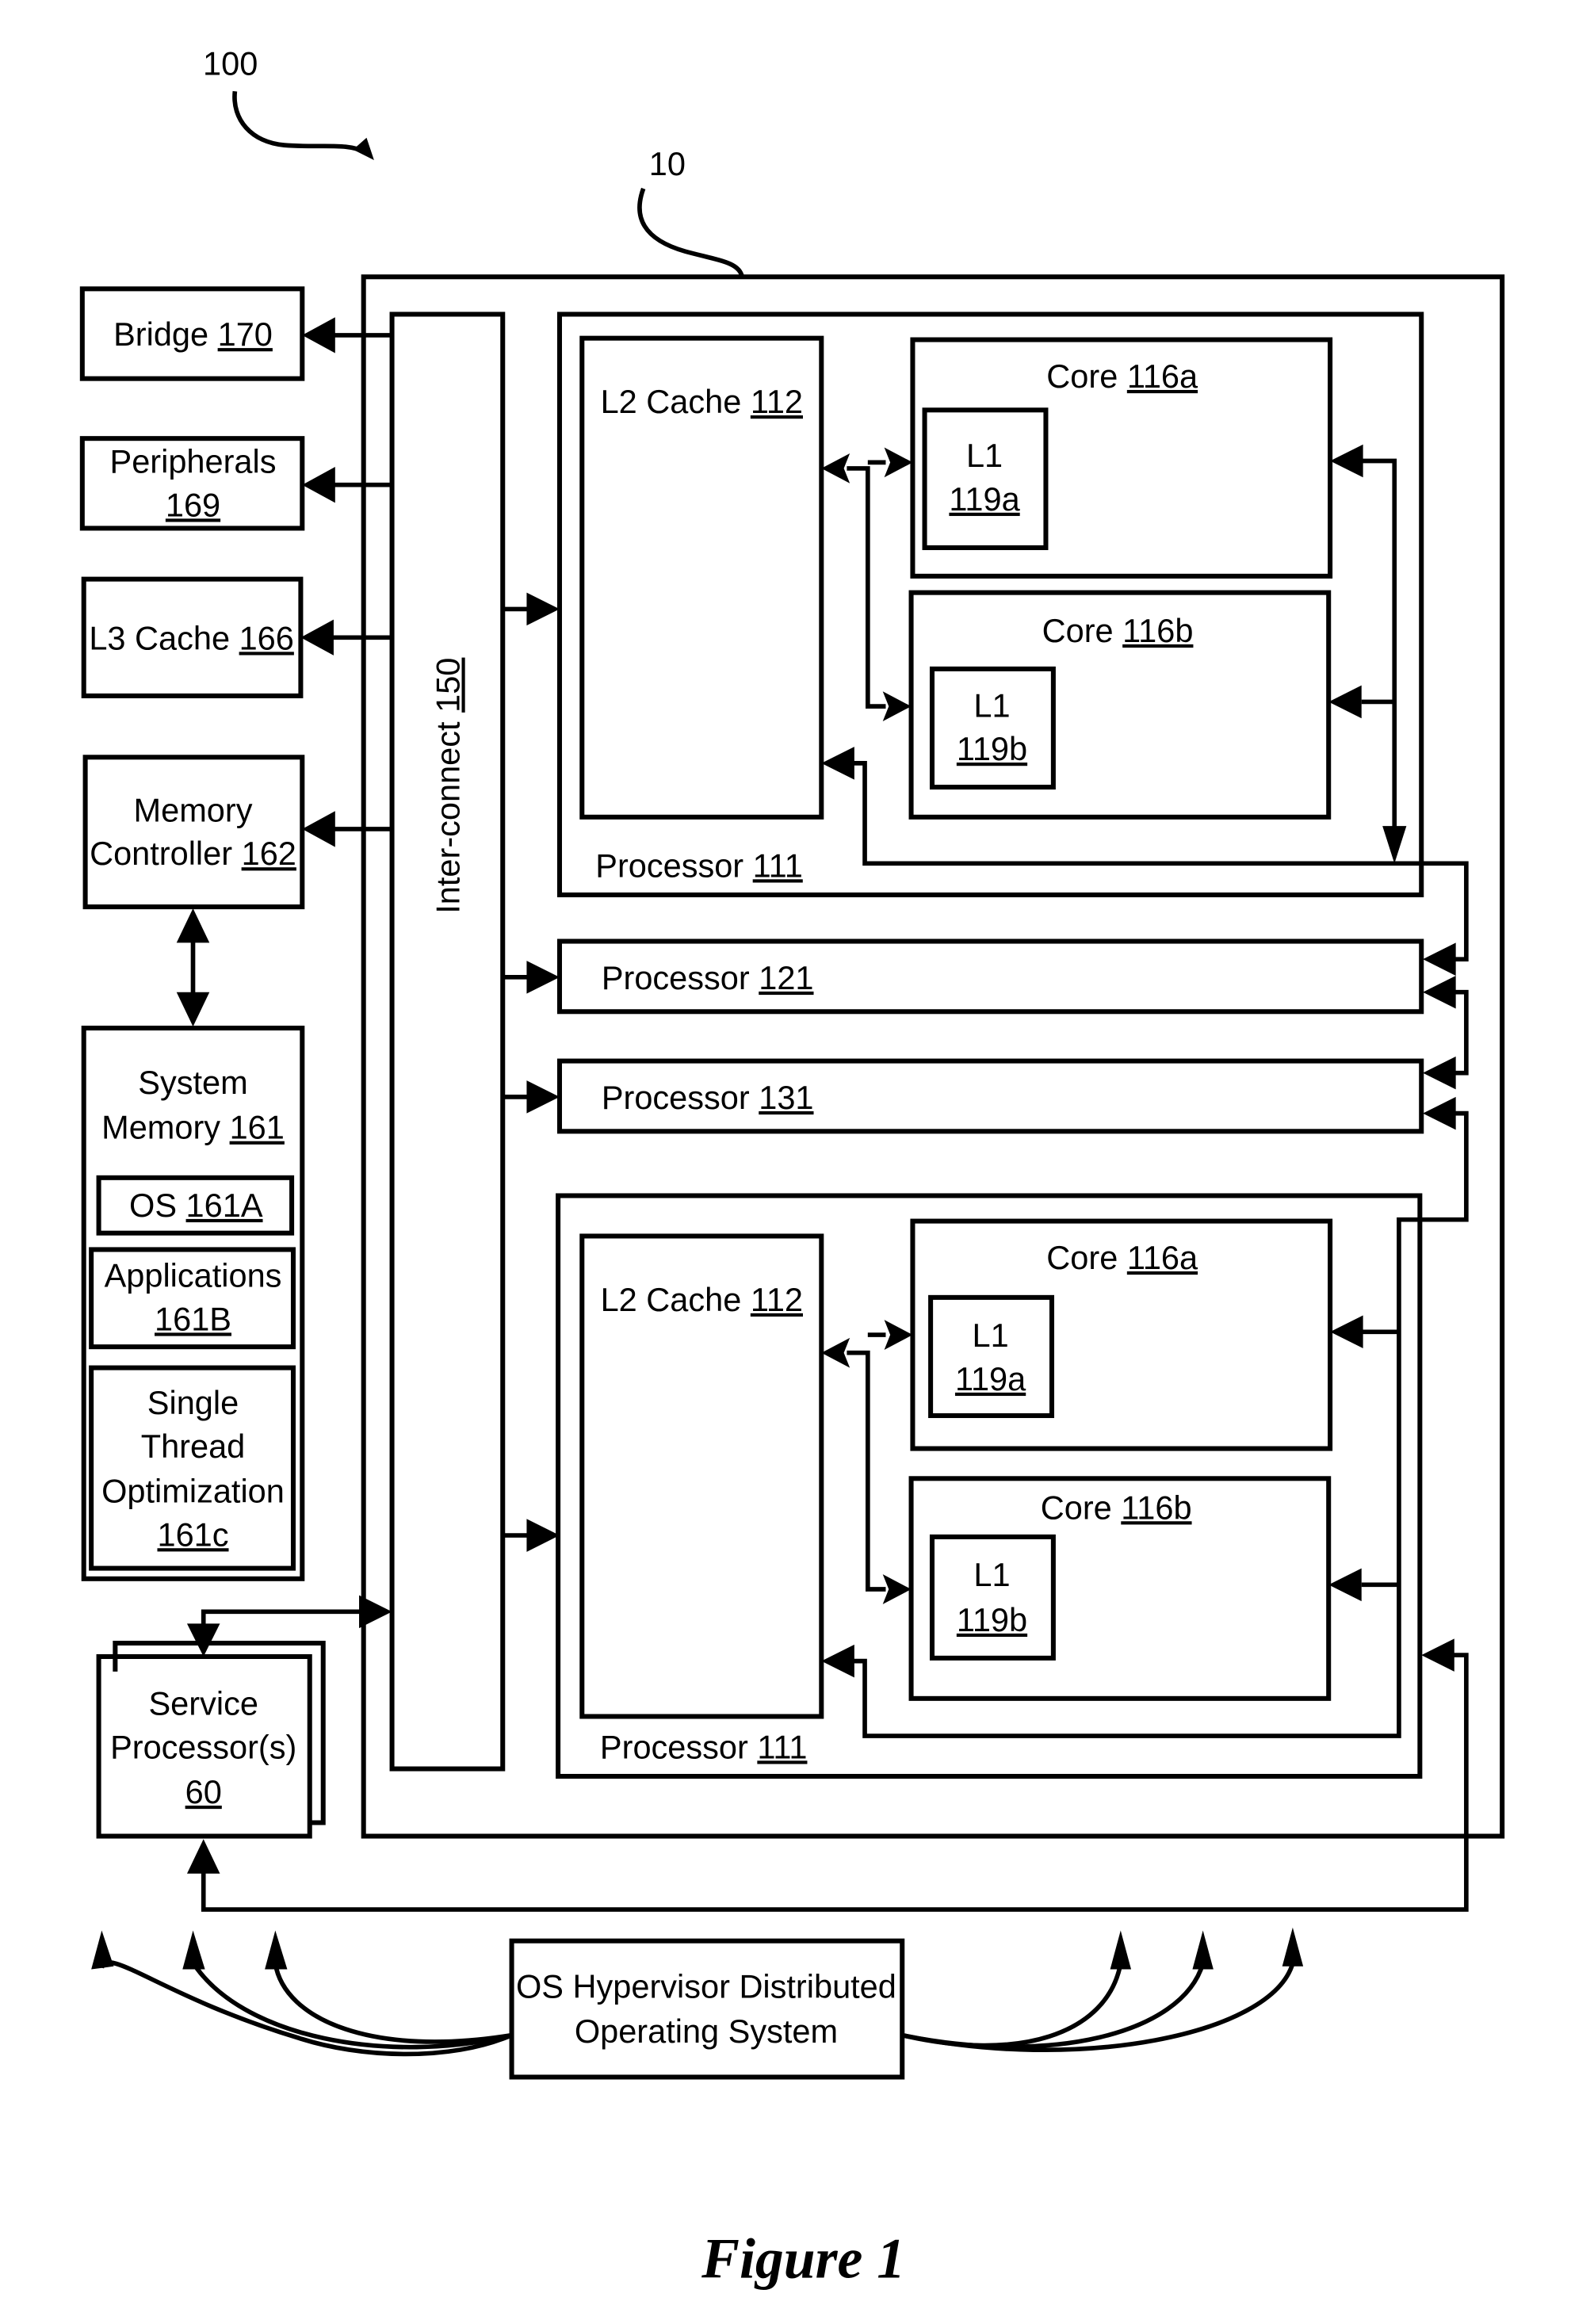  I want to click on l1-119a-top-ref: 119a, so click(984, 499).